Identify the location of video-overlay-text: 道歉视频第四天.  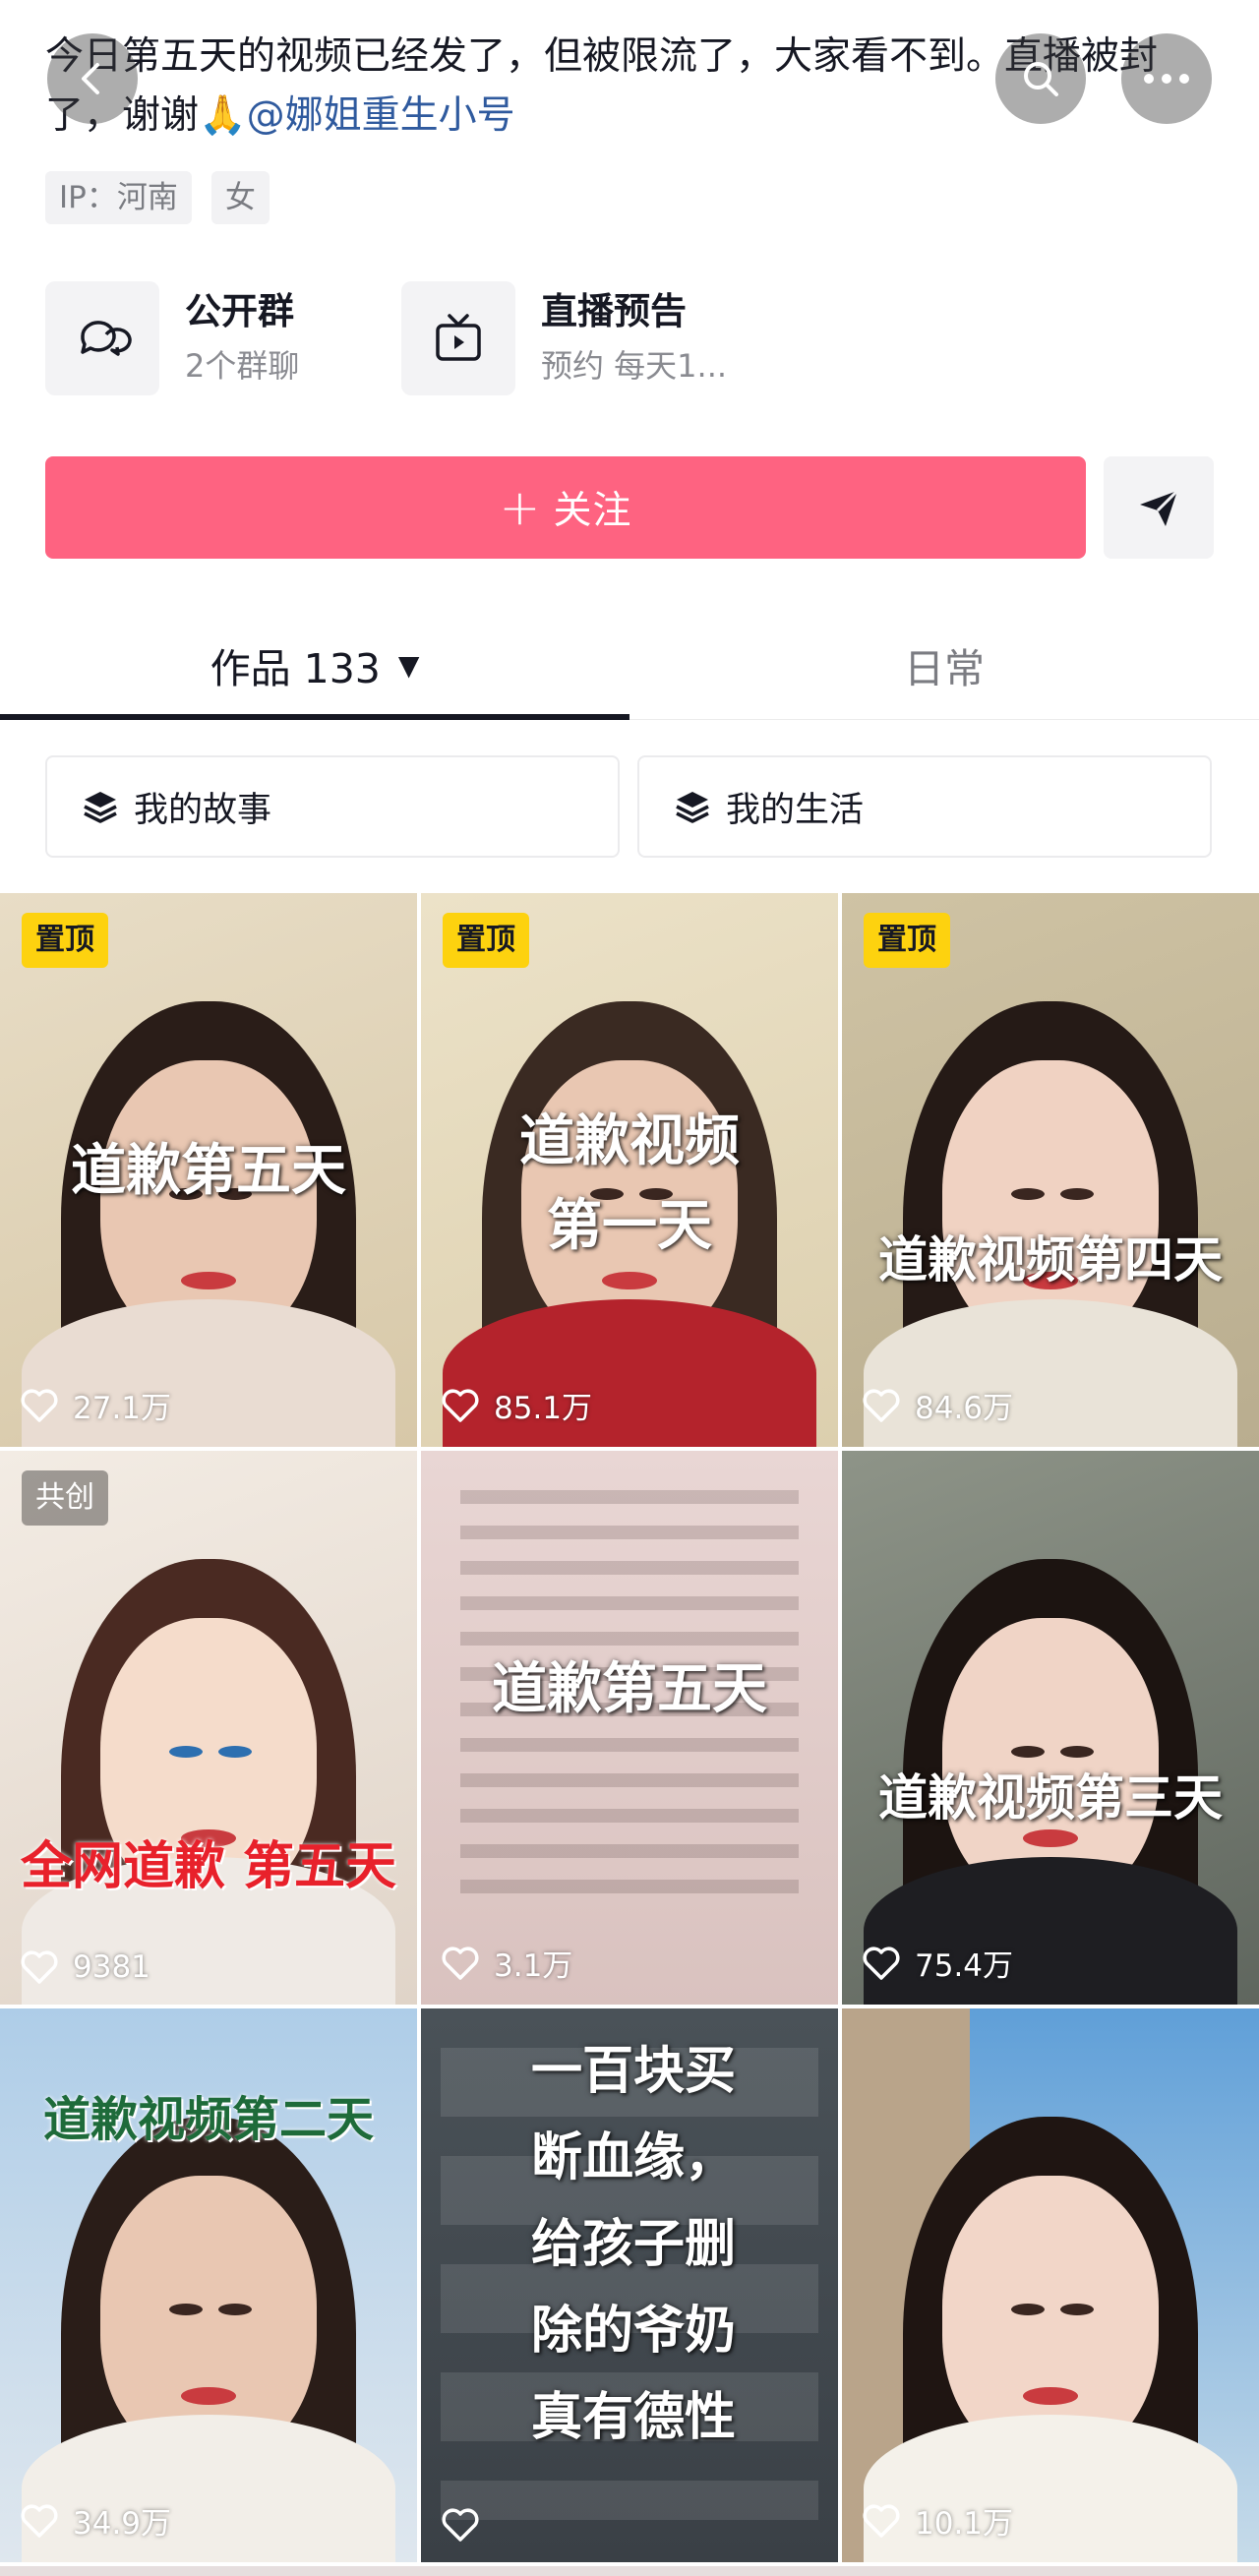
(1050, 1259).